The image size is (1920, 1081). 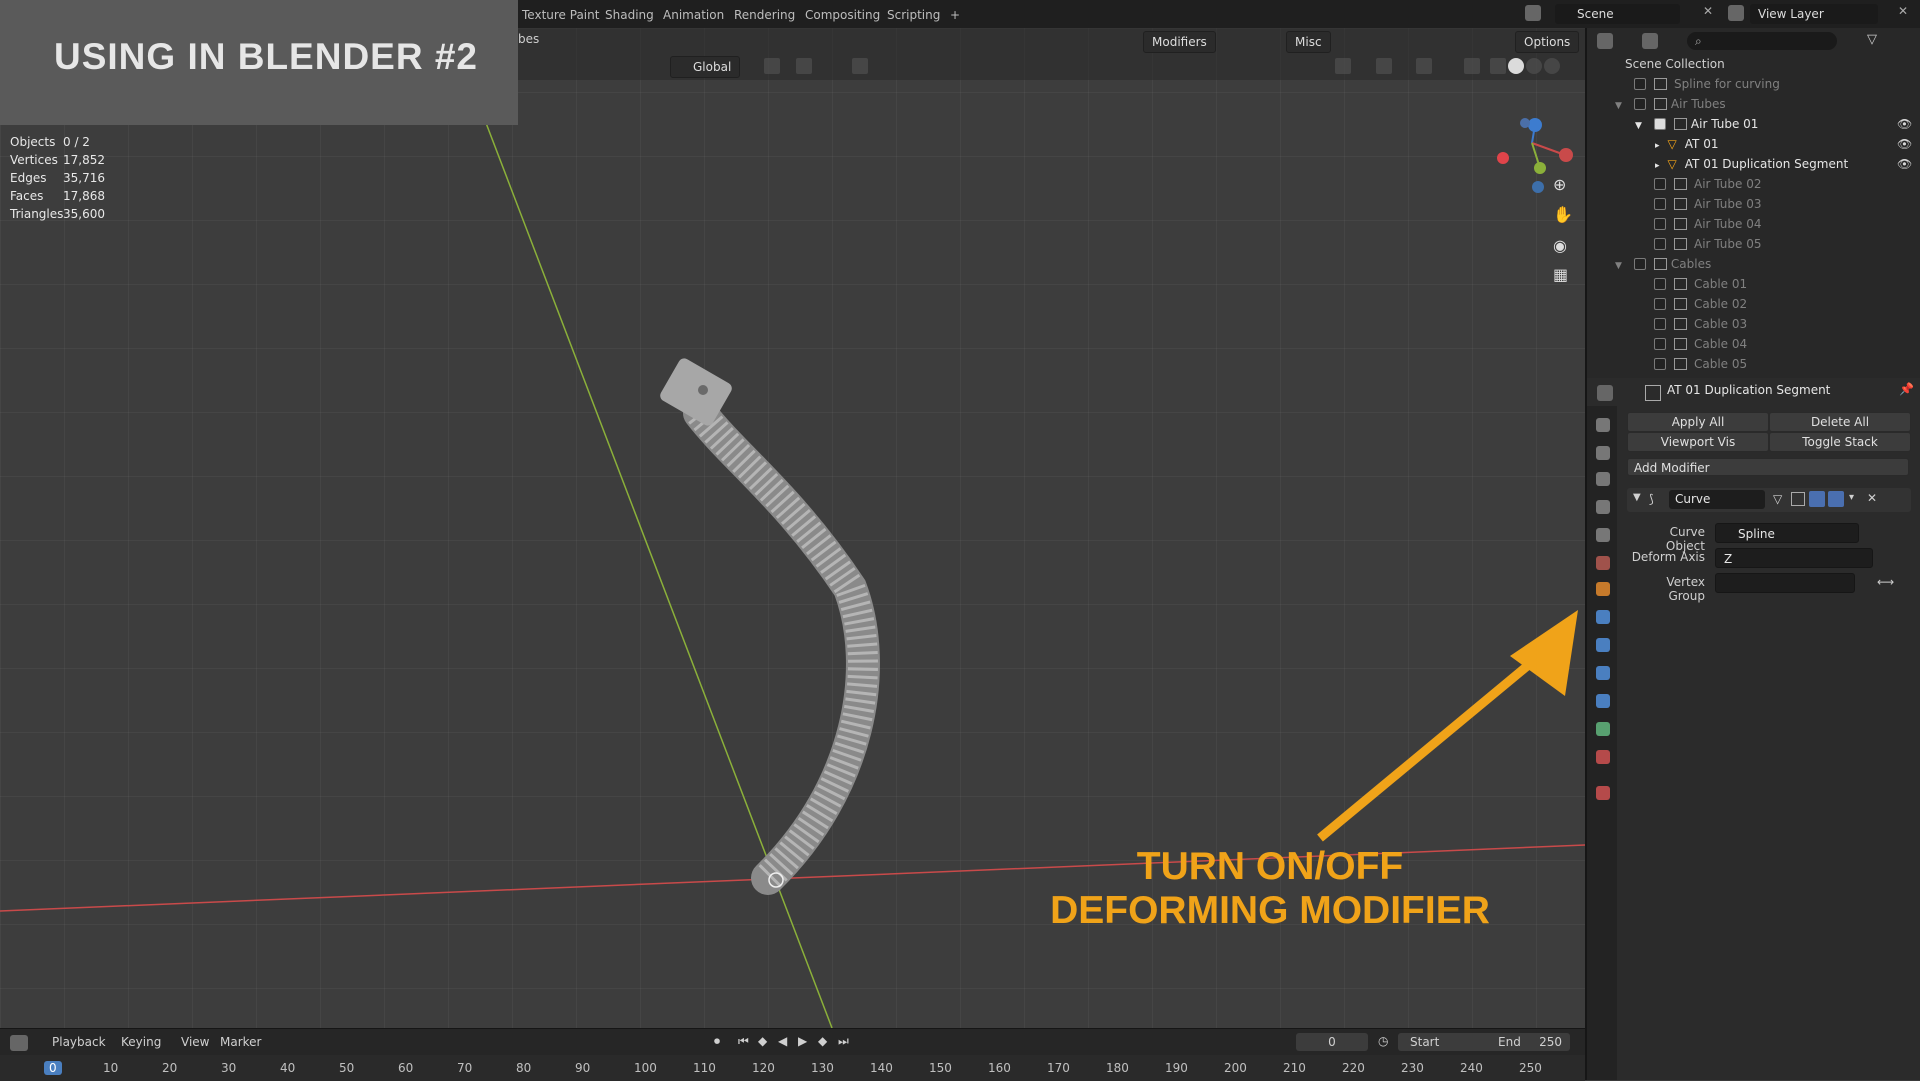 What do you see at coordinates (1605, 393) in the screenshot?
I see `properties-editor-icon` at bounding box center [1605, 393].